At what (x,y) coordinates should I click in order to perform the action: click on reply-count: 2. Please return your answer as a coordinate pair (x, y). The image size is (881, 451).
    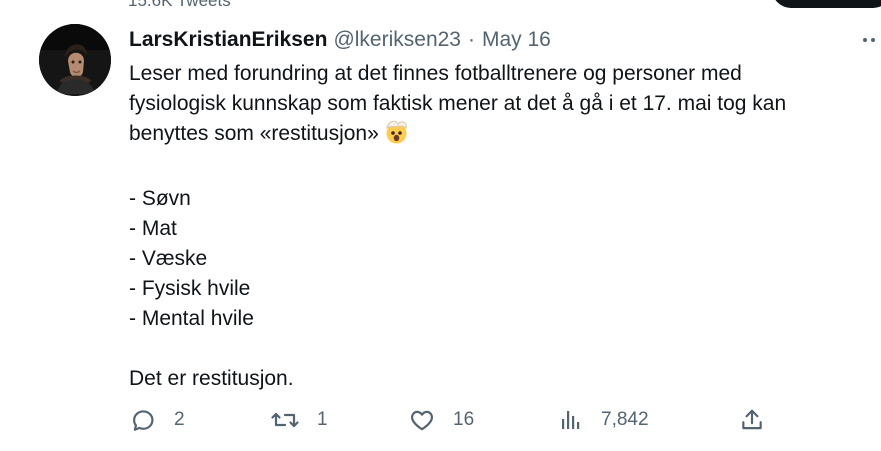
    Looking at the image, I should click on (179, 419).